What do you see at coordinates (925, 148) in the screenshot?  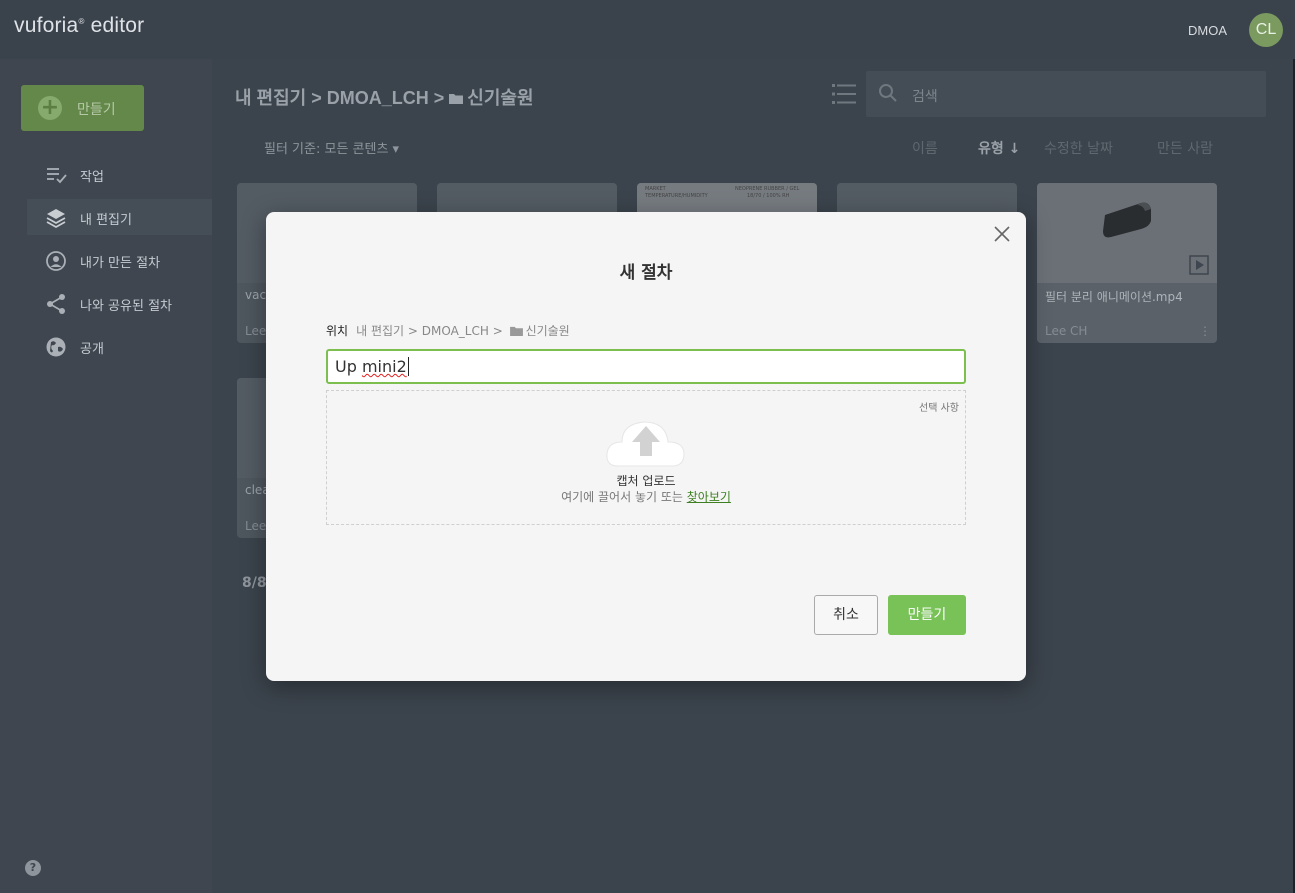 I see `sort-by-name: 이름` at bounding box center [925, 148].